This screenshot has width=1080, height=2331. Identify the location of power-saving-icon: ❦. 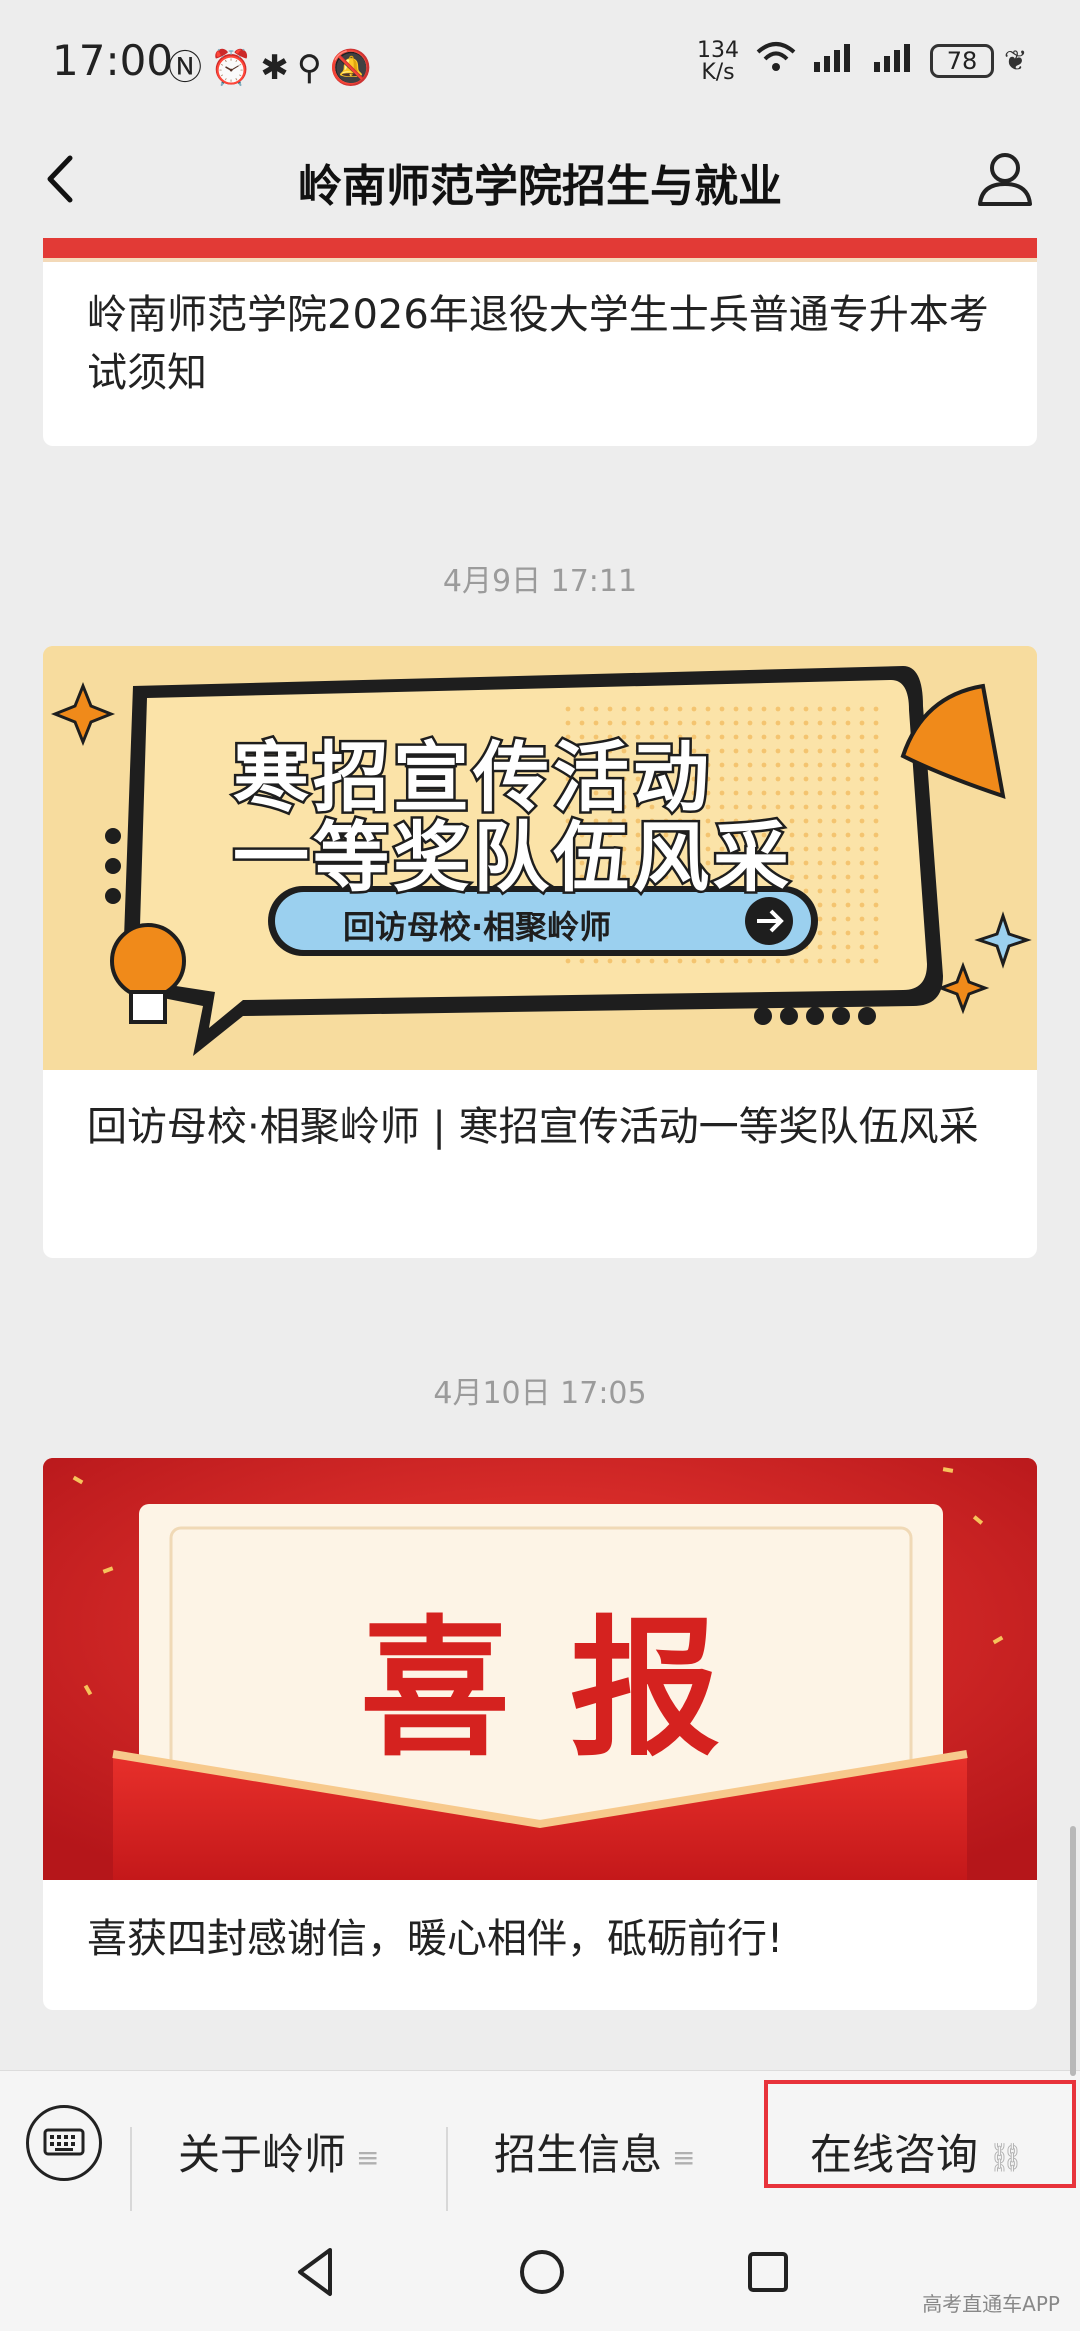
(1016, 60).